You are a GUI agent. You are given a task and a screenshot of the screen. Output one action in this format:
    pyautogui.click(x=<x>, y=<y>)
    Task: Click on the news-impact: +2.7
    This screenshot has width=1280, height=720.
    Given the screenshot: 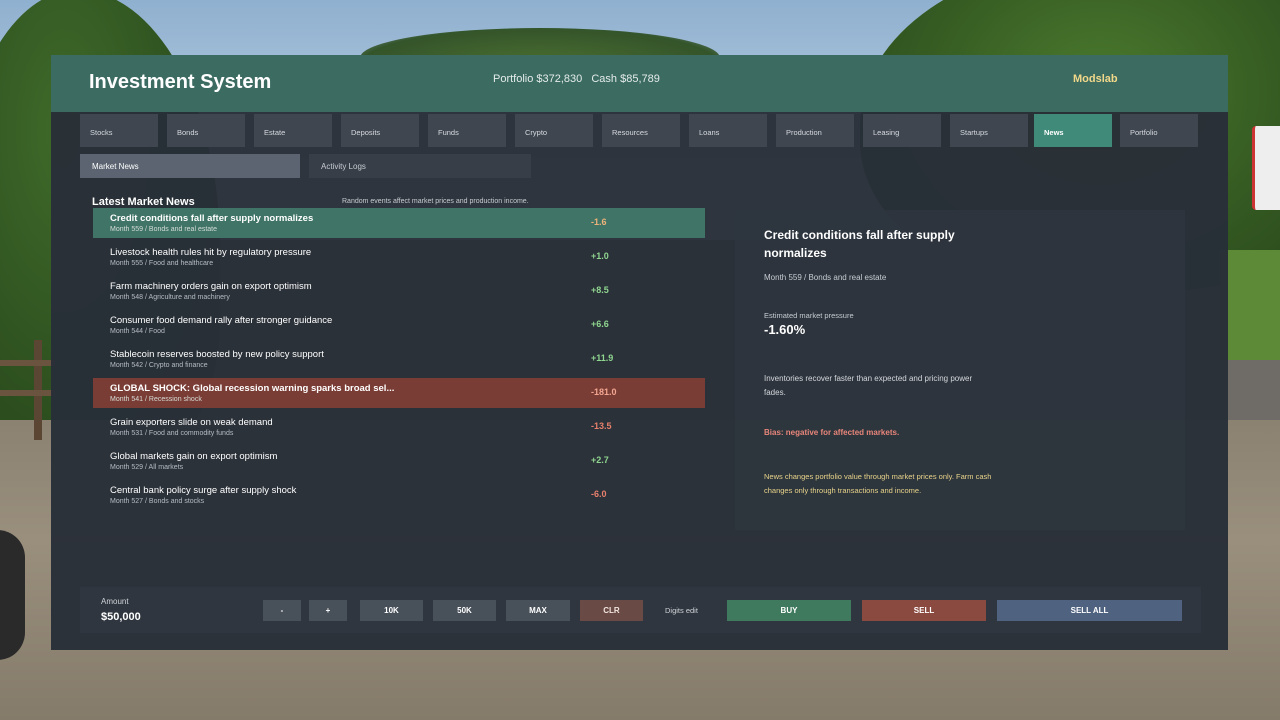 What is the action you would take?
    pyautogui.click(x=600, y=460)
    